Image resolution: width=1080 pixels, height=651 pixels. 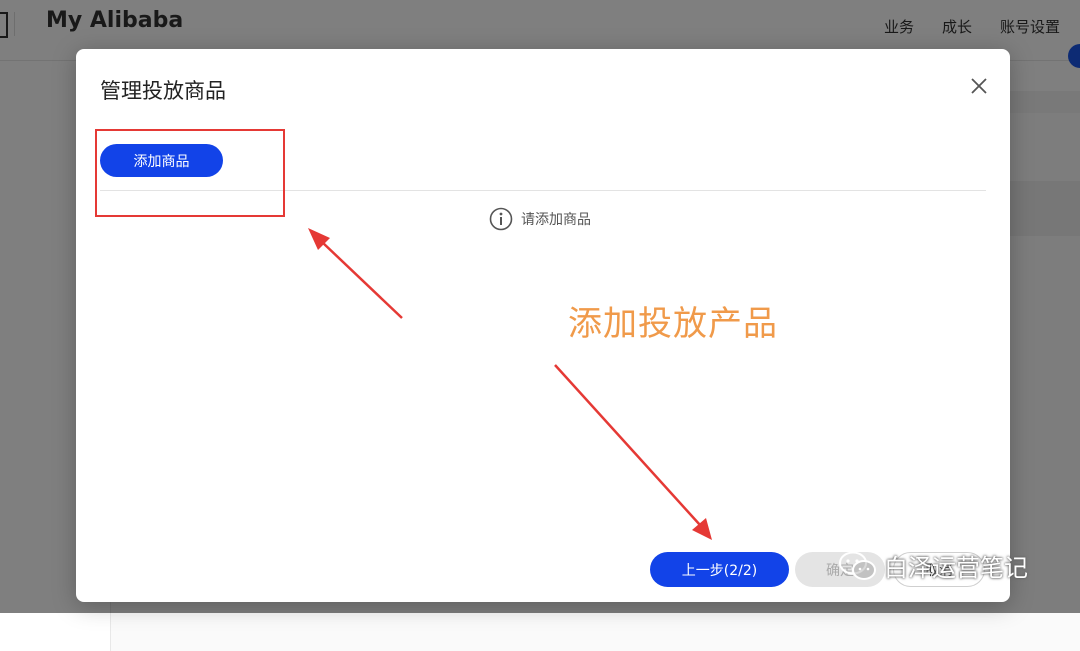 I want to click on watermark-text: 白泽运营笔记, so click(x=956, y=568).